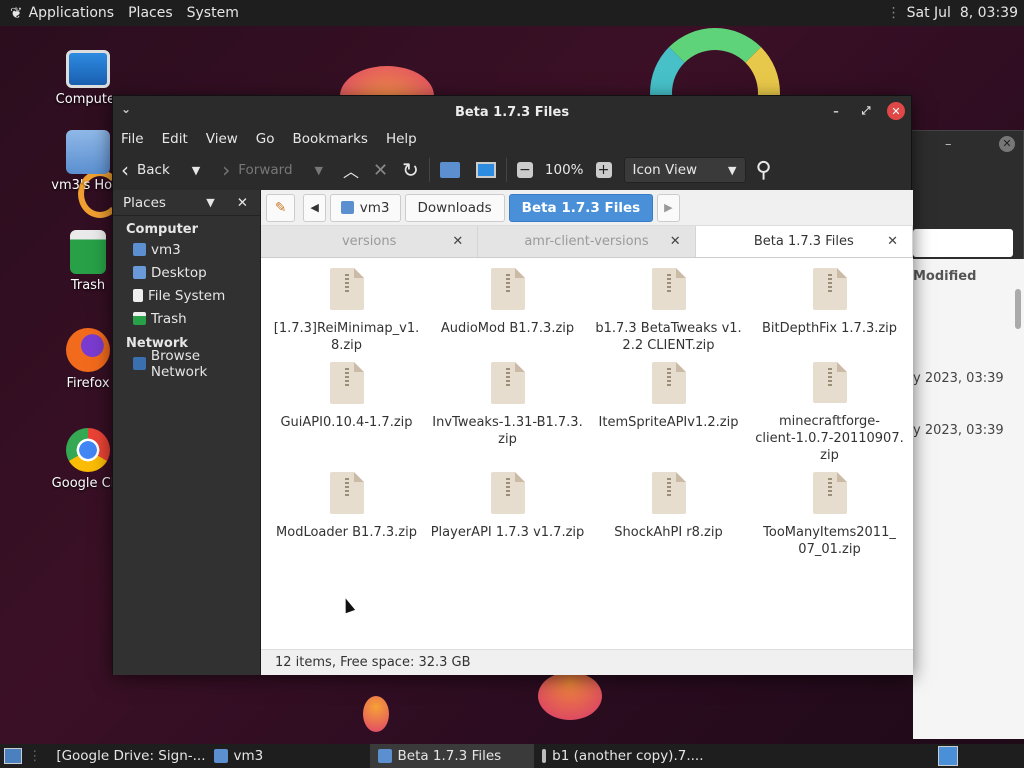  I want to click on file-item: ItemSpriteAPIv1.2.zip, so click(668, 401).